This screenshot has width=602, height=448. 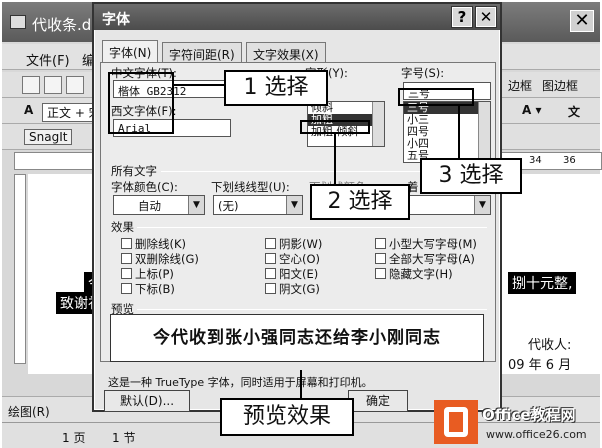 I want to click on preview-box: 今代收到张小强同志还给李小刚同志, so click(x=297, y=338).